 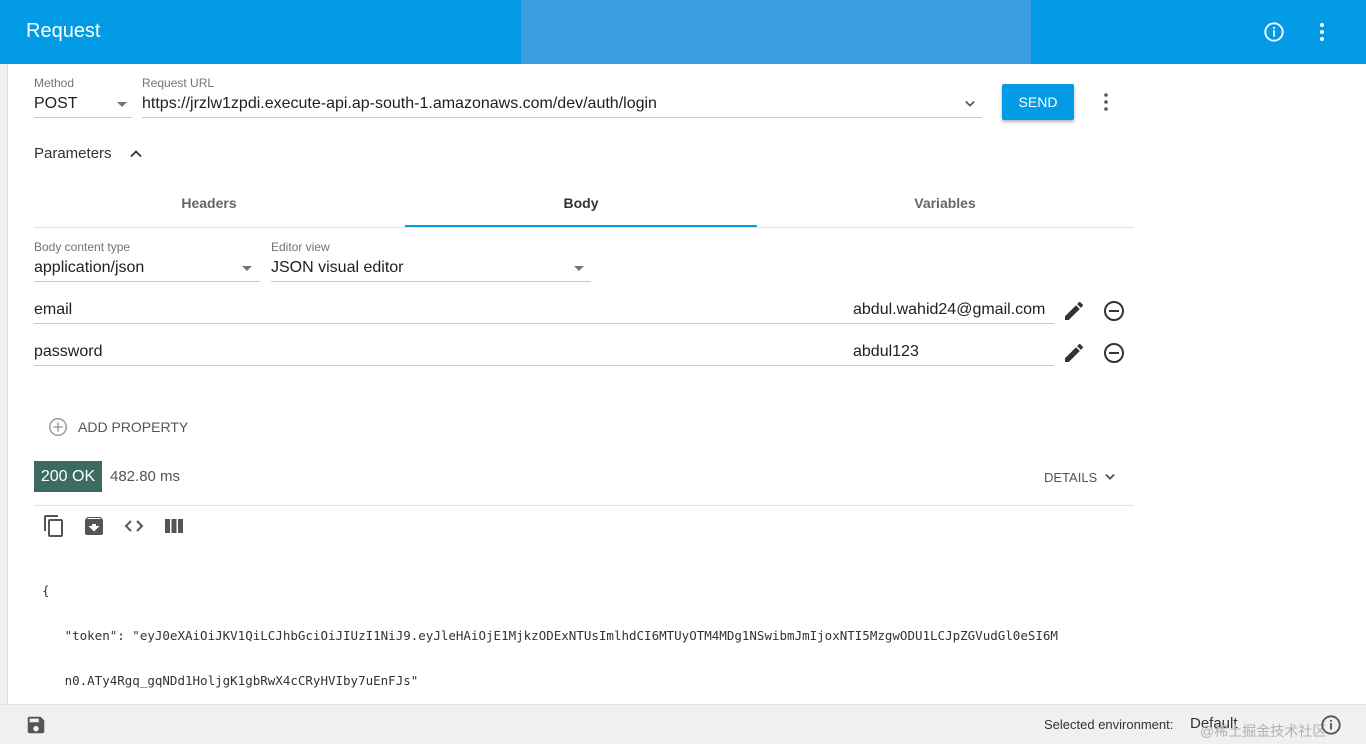 I want to click on method-underline, so click(x=83, y=117).